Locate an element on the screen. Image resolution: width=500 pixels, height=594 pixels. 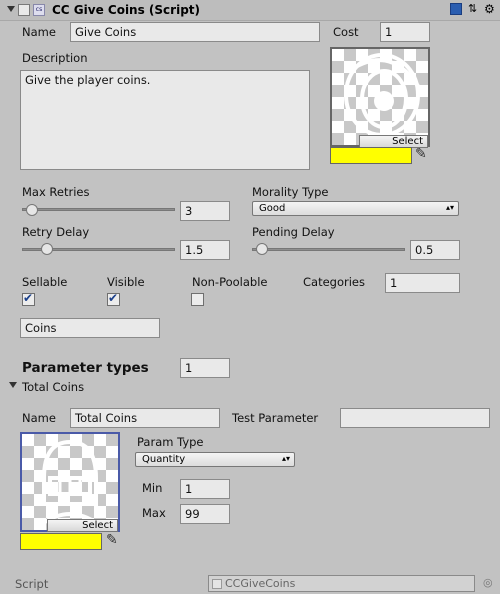
eyedropper-icon-2: ✎ is located at coordinates (112, 540).